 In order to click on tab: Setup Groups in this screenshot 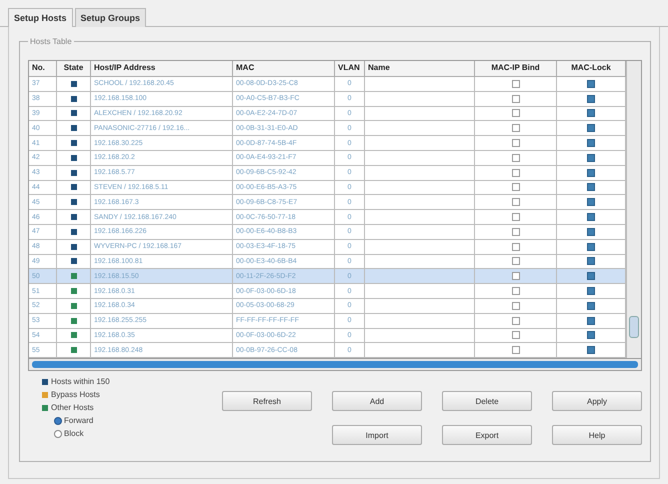, I will do `click(110, 17)`.